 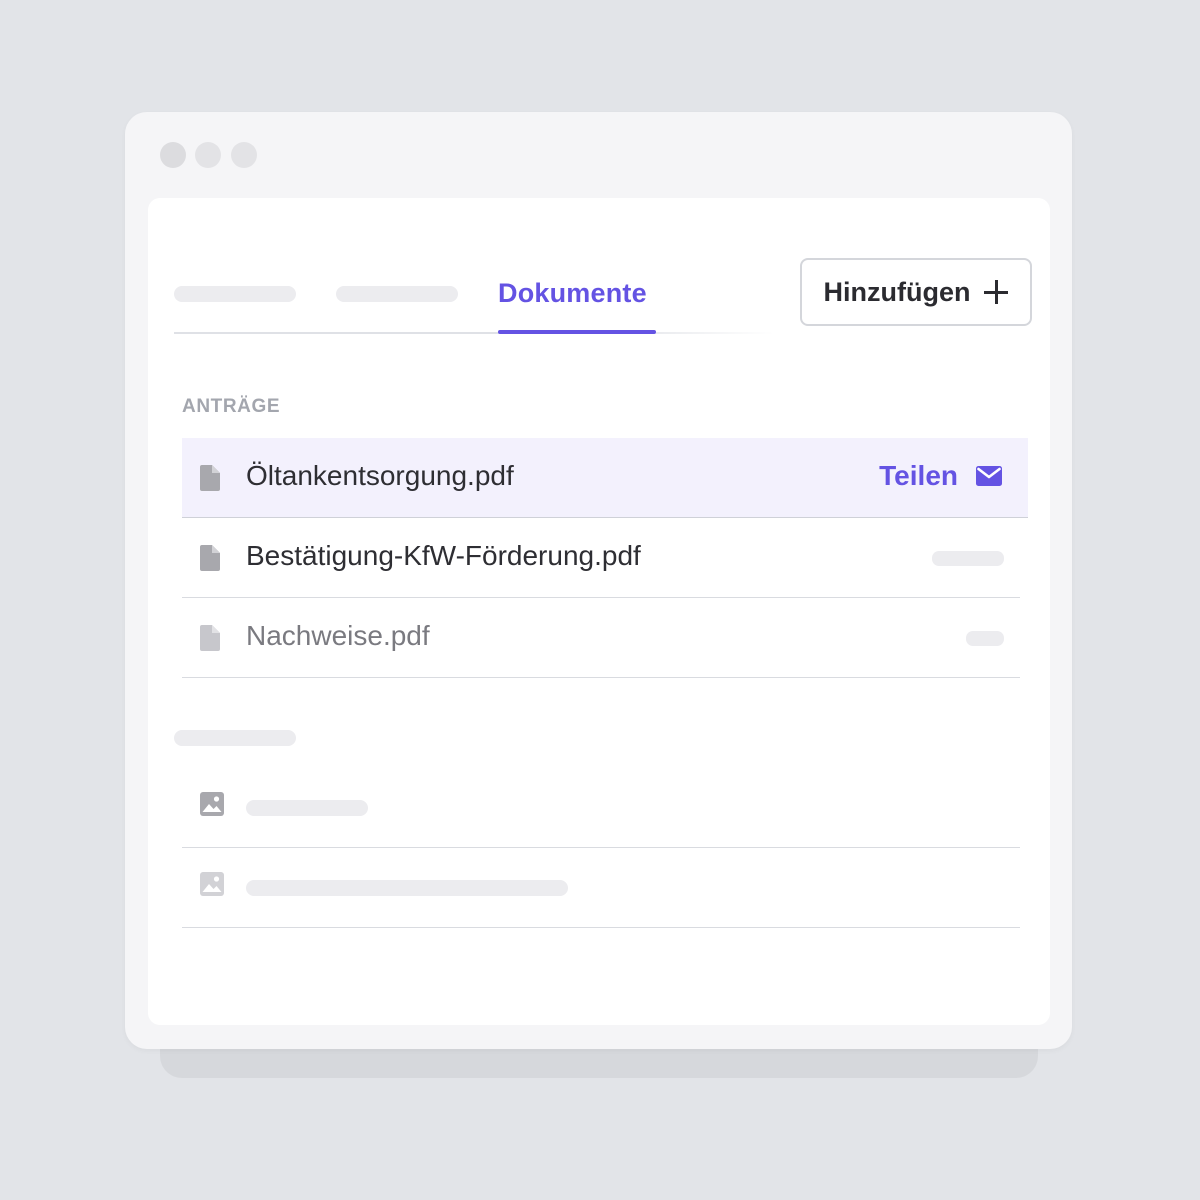 What do you see at coordinates (996, 292) in the screenshot?
I see `plus-icon` at bounding box center [996, 292].